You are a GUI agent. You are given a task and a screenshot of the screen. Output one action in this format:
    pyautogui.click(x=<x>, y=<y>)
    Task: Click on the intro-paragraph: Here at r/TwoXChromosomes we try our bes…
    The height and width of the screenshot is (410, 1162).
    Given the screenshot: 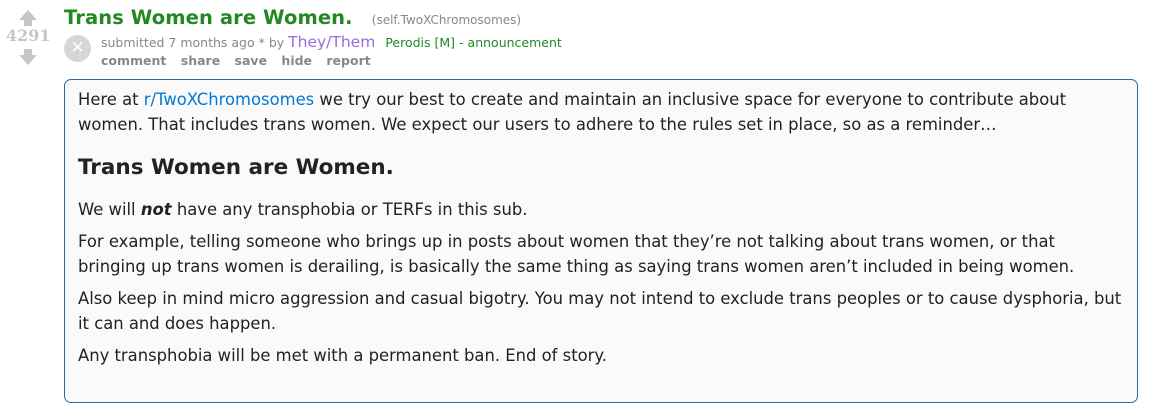 What is the action you would take?
    pyautogui.click(x=601, y=112)
    